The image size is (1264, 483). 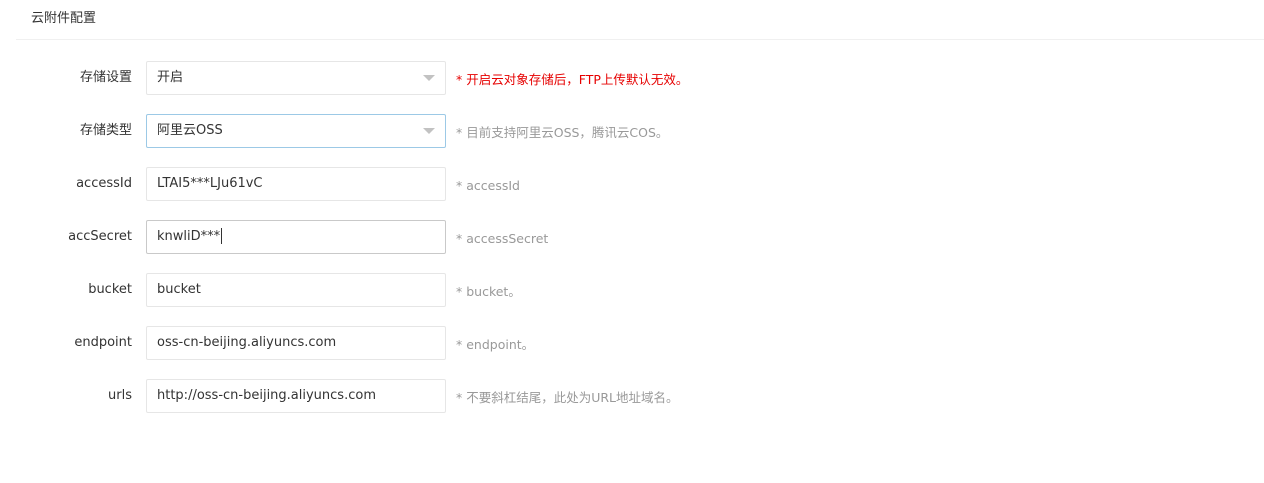 What do you see at coordinates (296, 78) in the screenshot?
I see `storage-setting-select: 开启` at bounding box center [296, 78].